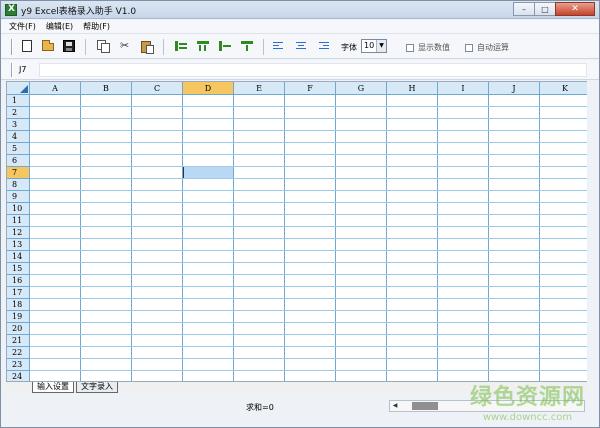 The height and width of the screenshot is (428, 600). I want to click on menu-file: 文件(F), so click(22, 26).